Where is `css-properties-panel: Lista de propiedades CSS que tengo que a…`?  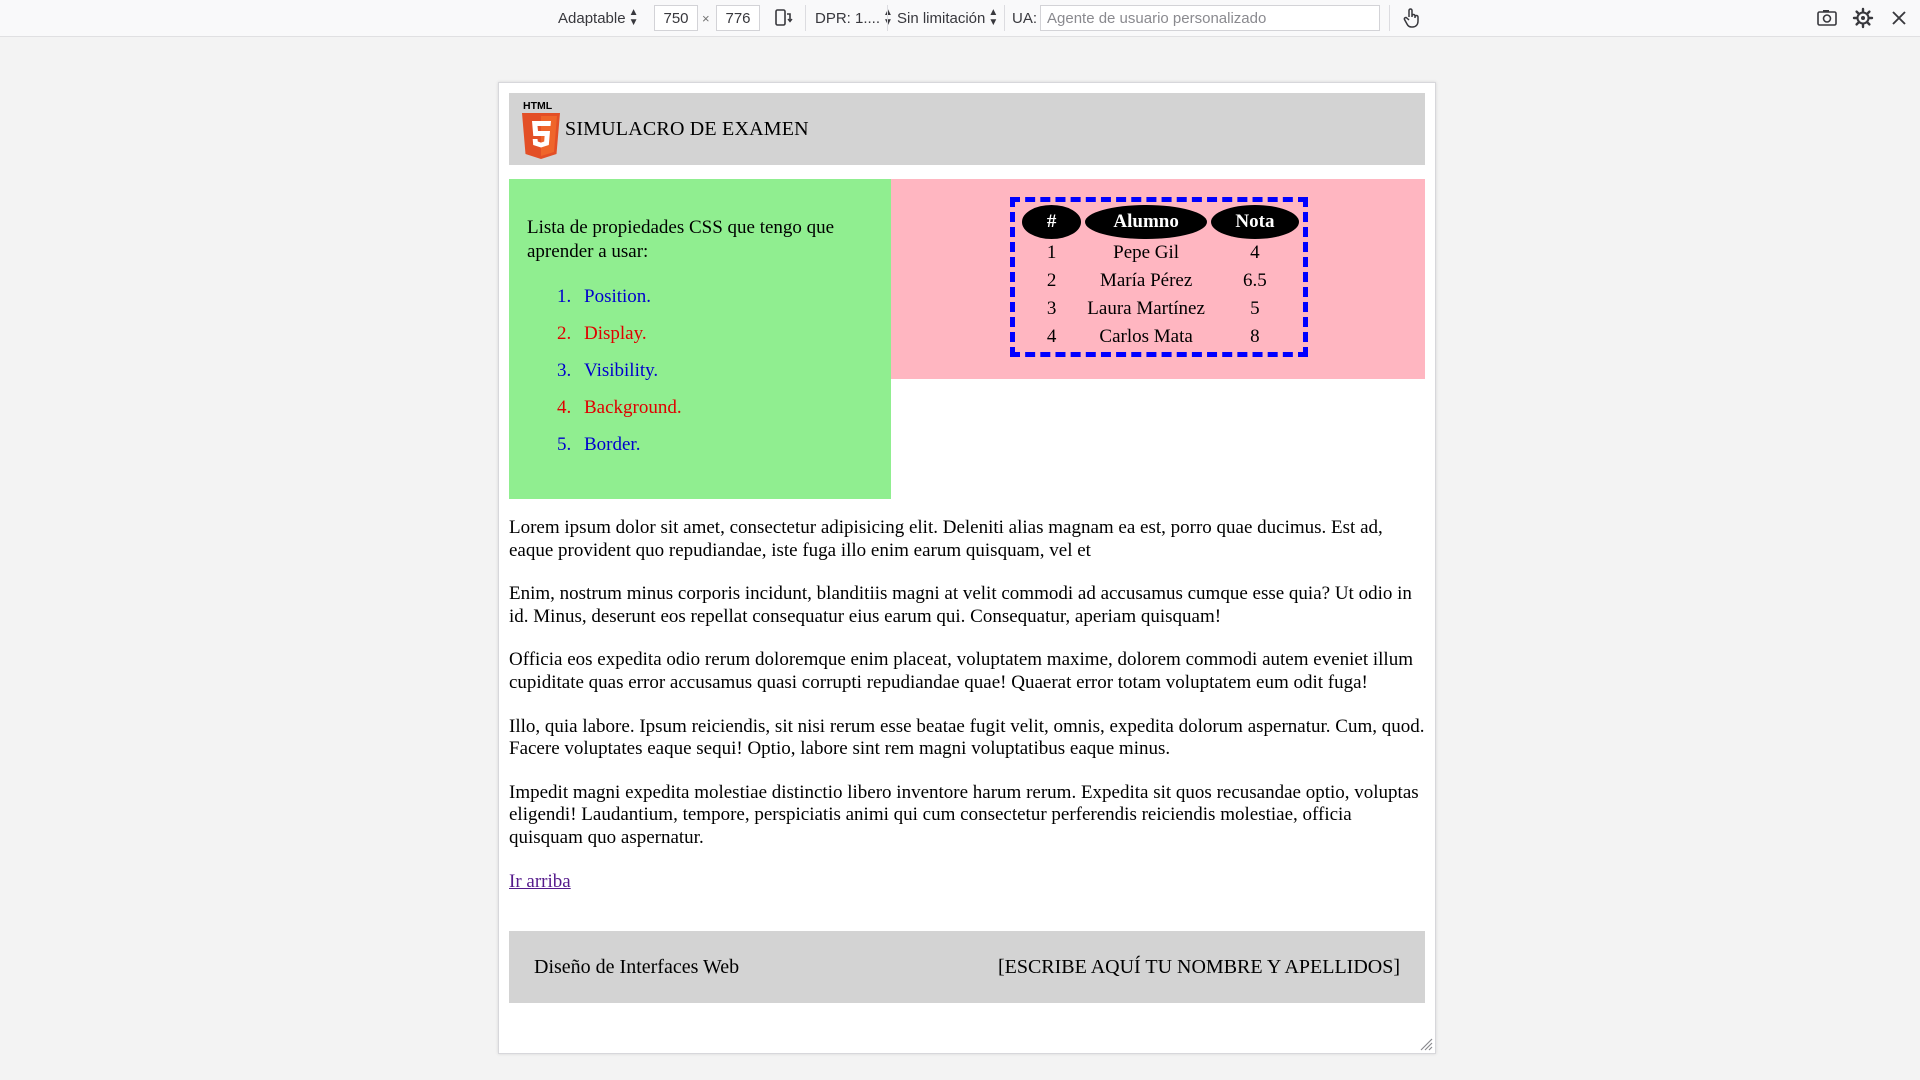 css-properties-panel: Lista de propiedades CSS que tengo que a… is located at coordinates (700, 339).